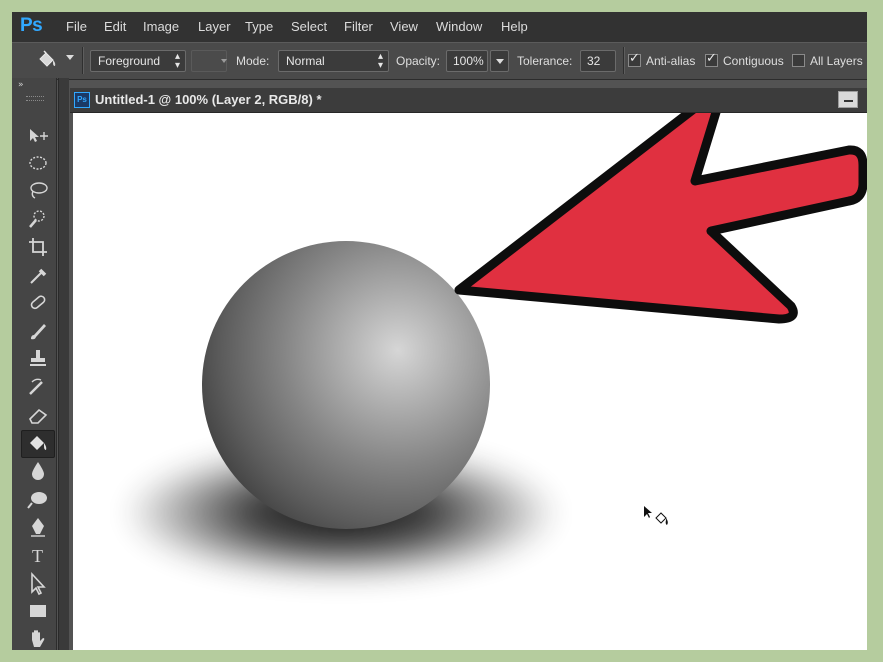 The image size is (883, 662). What do you see at coordinates (63, 364) in the screenshot?
I see `panel-divider` at bounding box center [63, 364].